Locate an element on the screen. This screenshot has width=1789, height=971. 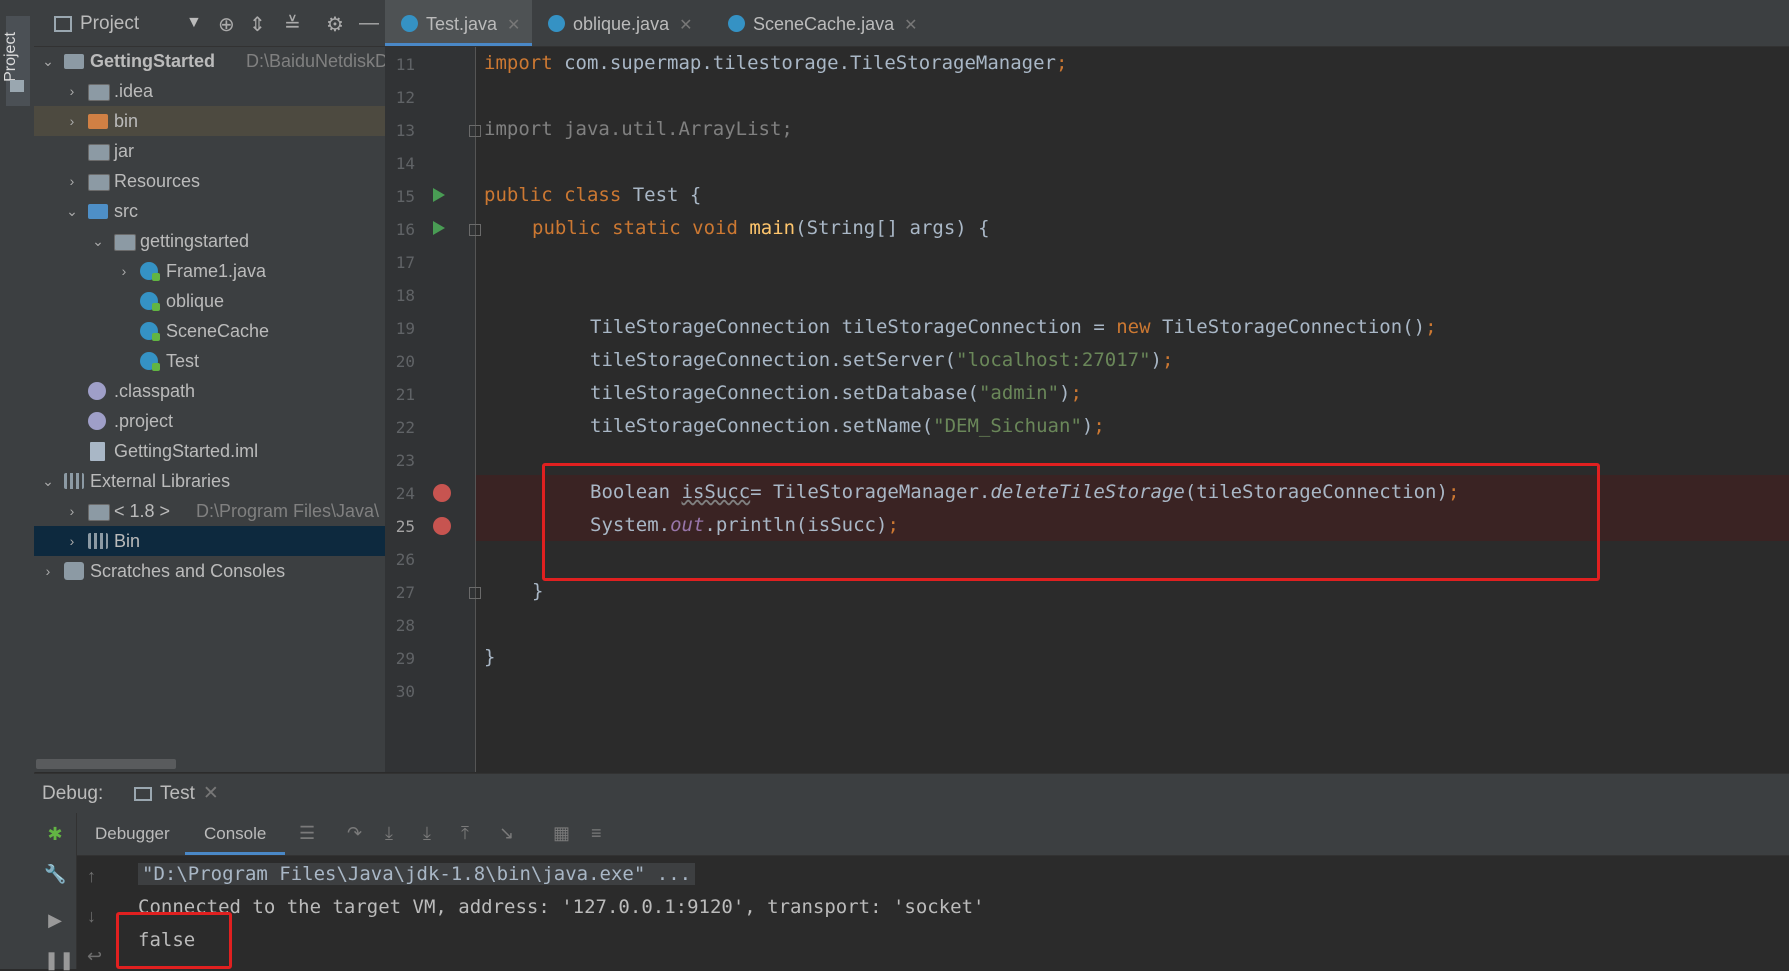
tree-item-label: < 1.8 > is located at coordinates (142, 511).